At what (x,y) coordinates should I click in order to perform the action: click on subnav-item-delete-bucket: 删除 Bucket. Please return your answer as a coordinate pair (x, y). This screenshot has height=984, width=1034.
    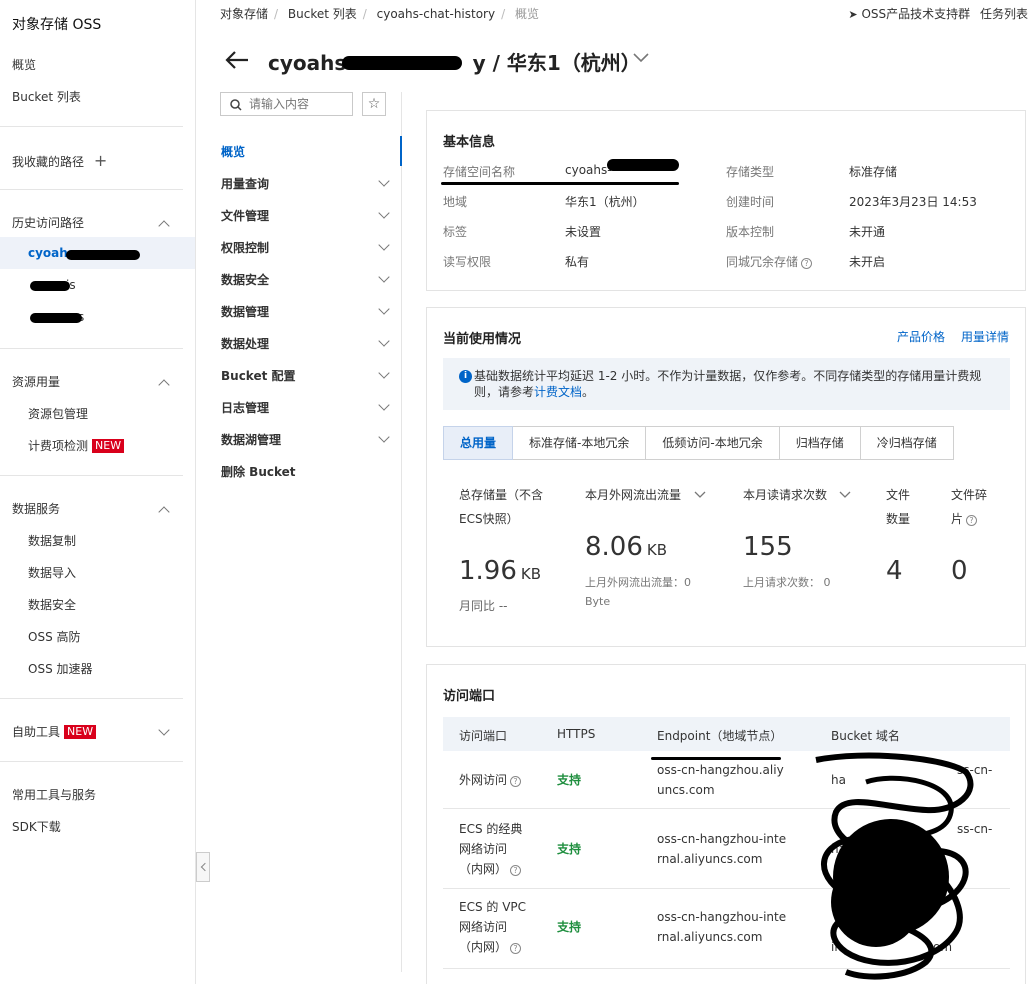
    Looking at the image, I should click on (258, 471).